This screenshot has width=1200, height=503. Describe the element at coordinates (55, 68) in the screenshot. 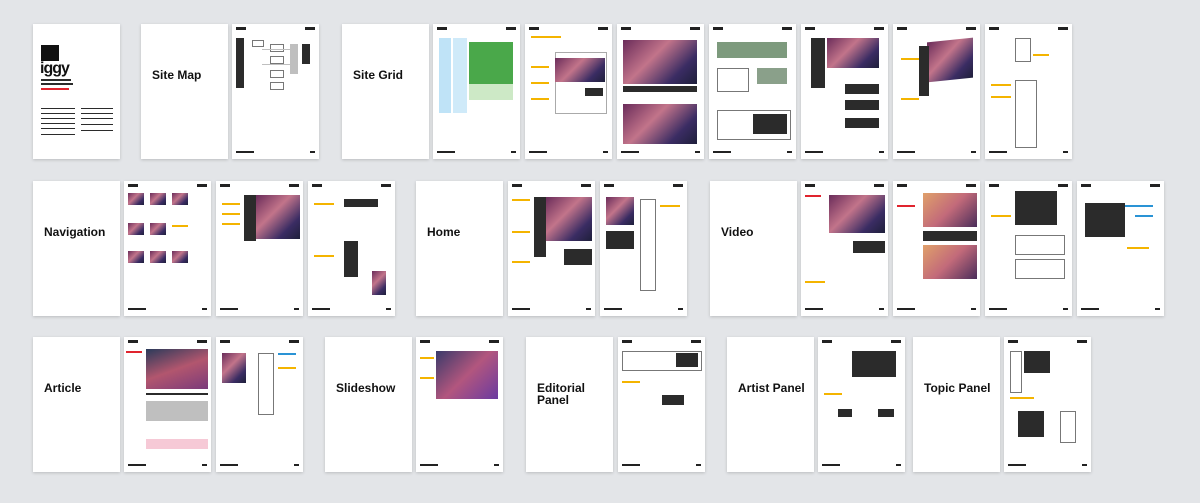

I see `cover-logo: iggy` at that location.